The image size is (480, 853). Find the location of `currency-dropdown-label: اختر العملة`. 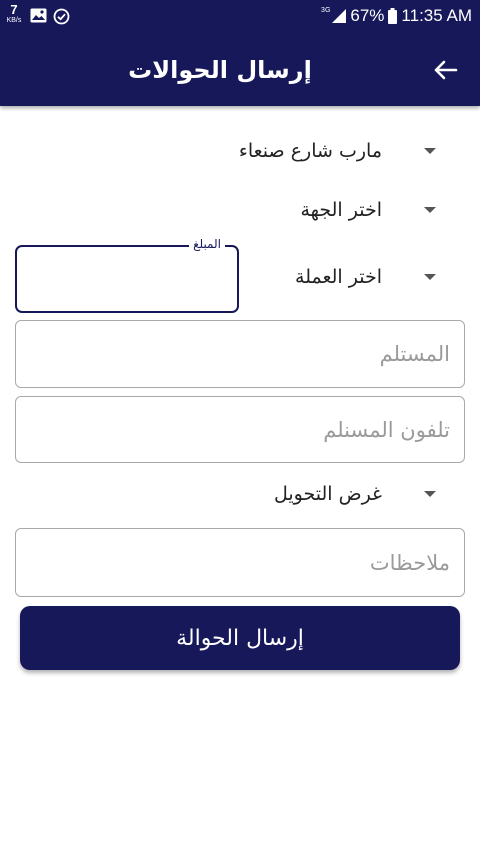

currency-dropdown-label: اختر العملة is located at coordinates (338, 277).